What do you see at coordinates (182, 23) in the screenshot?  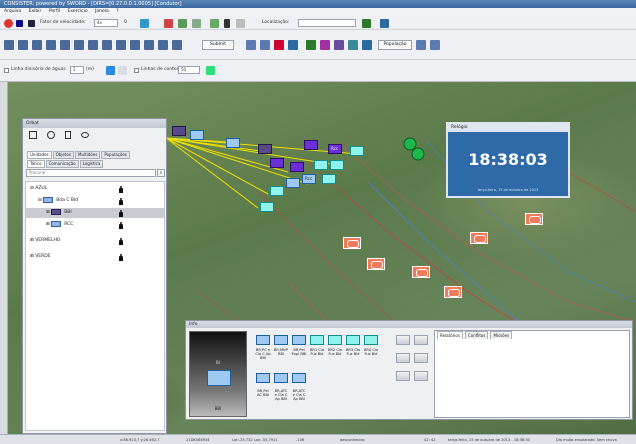 I see `map-icon` at bounding box center [182, 23].